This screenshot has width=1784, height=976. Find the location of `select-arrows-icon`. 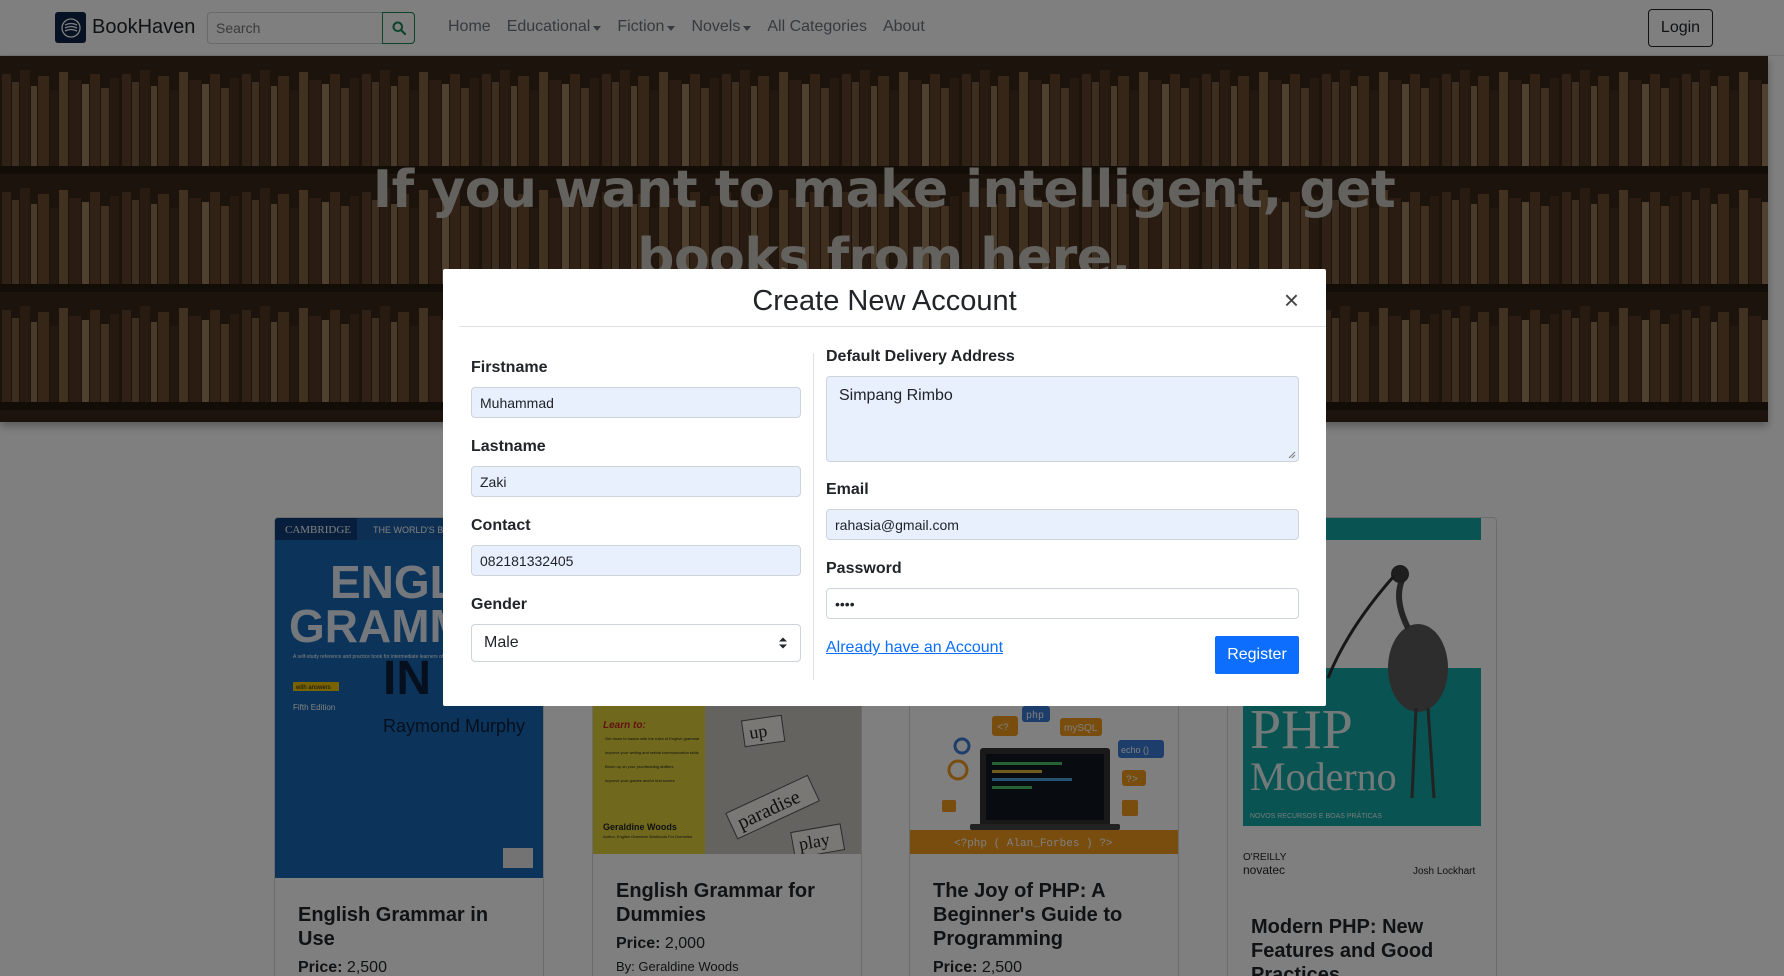

select-arrows-icon is located at coordinates (783, 643).